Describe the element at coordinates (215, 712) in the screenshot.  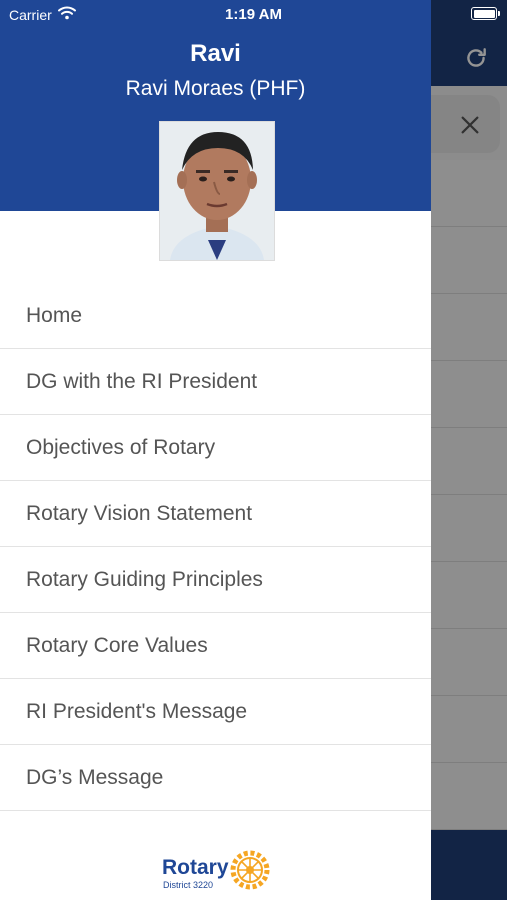
I see `menu-item-ri-presidents-message: RI President's Message` at that location.